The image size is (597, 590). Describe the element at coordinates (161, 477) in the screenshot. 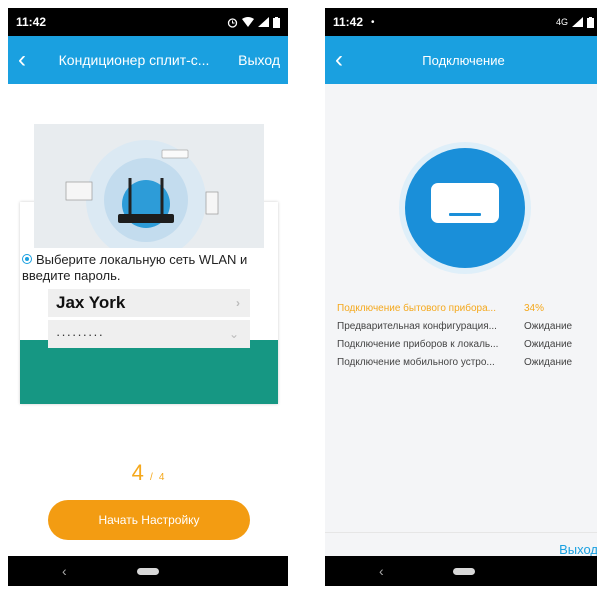

I see `step-total: 4` at that location.